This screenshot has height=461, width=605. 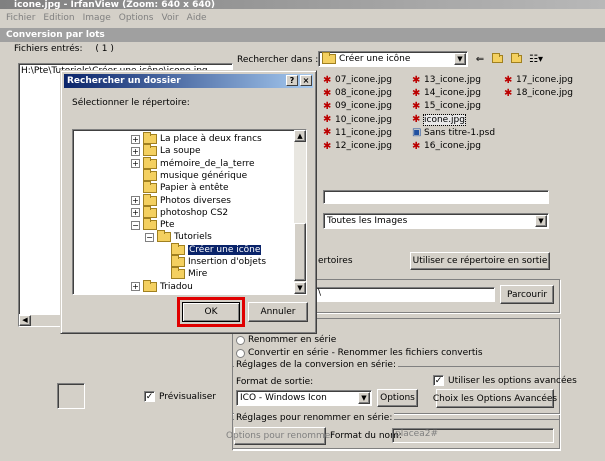 What do you see at coordinates (183, 273) in the screenshot?
I see `tree-item: Mire` at bounding box center [183, 273].